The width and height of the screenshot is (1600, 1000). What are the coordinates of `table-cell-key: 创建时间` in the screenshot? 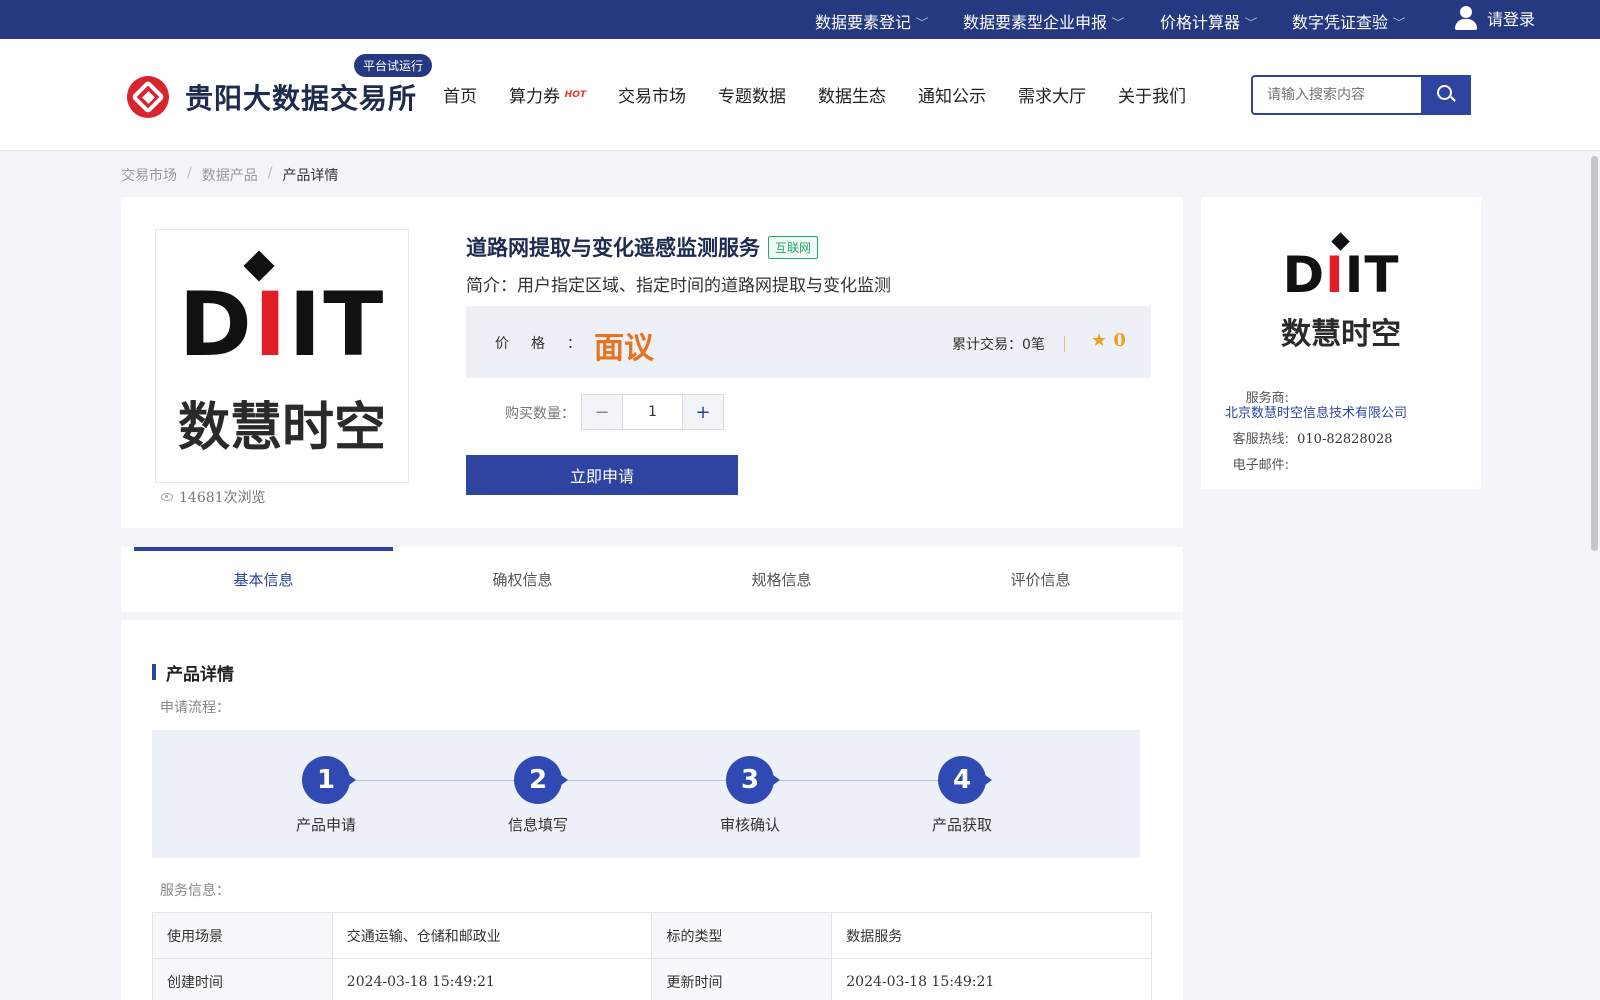 It's located at (242, 979).